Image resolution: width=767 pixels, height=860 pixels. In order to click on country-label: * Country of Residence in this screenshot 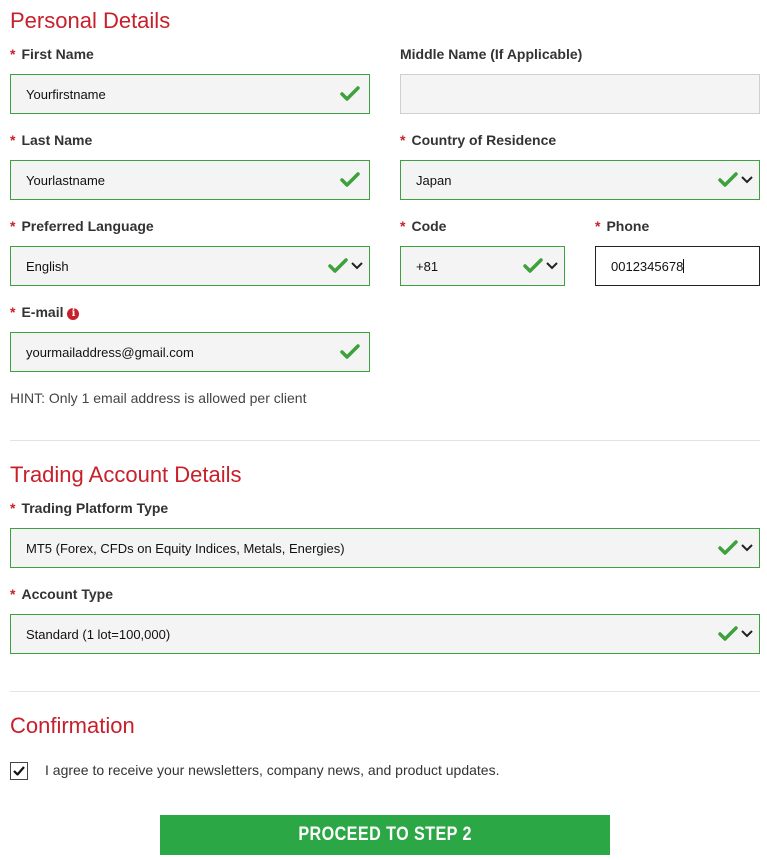, I will do `click(478, 140)`.